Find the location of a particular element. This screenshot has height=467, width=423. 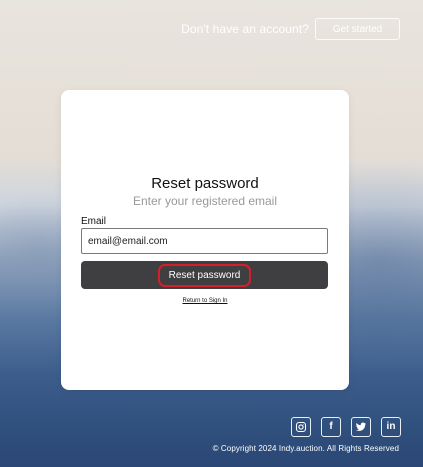

twitter-icon is located at coordinates (361, 427).